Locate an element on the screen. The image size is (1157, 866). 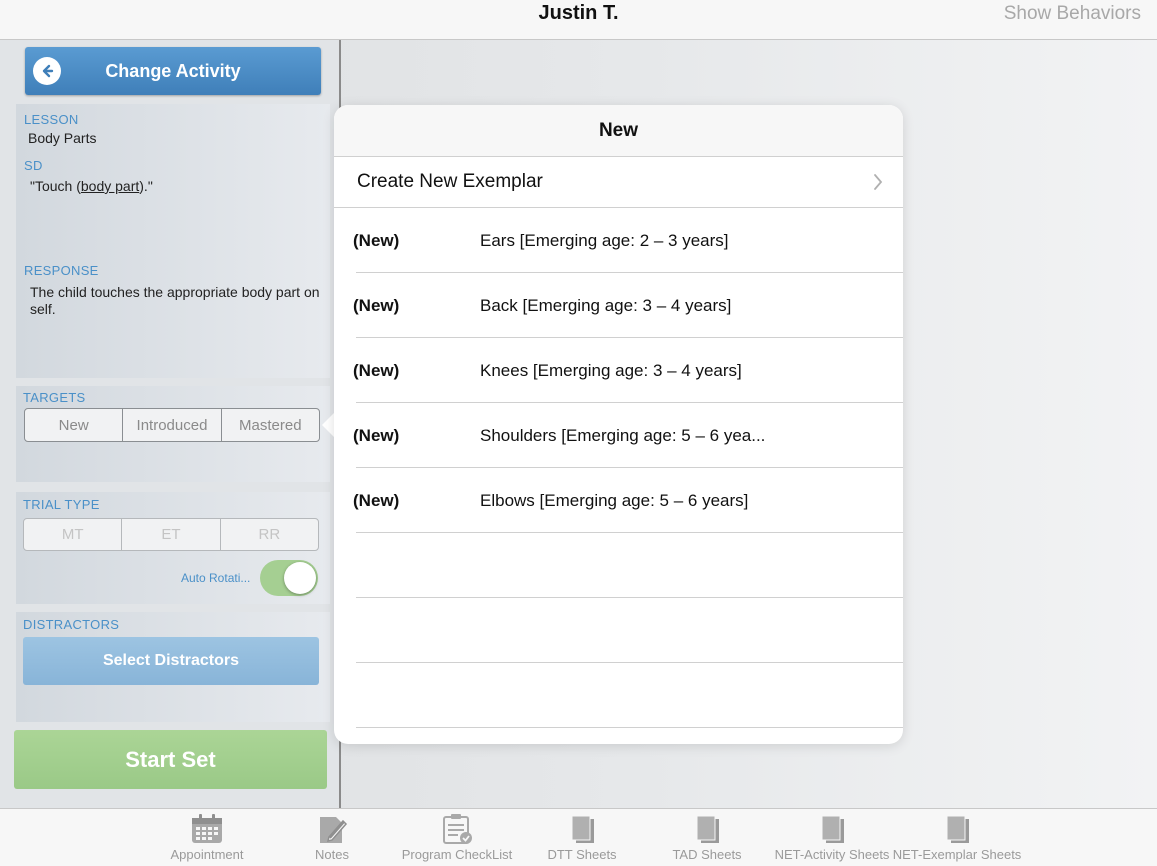
tab-label: Program CheckList is located at coordinates (457, 854).